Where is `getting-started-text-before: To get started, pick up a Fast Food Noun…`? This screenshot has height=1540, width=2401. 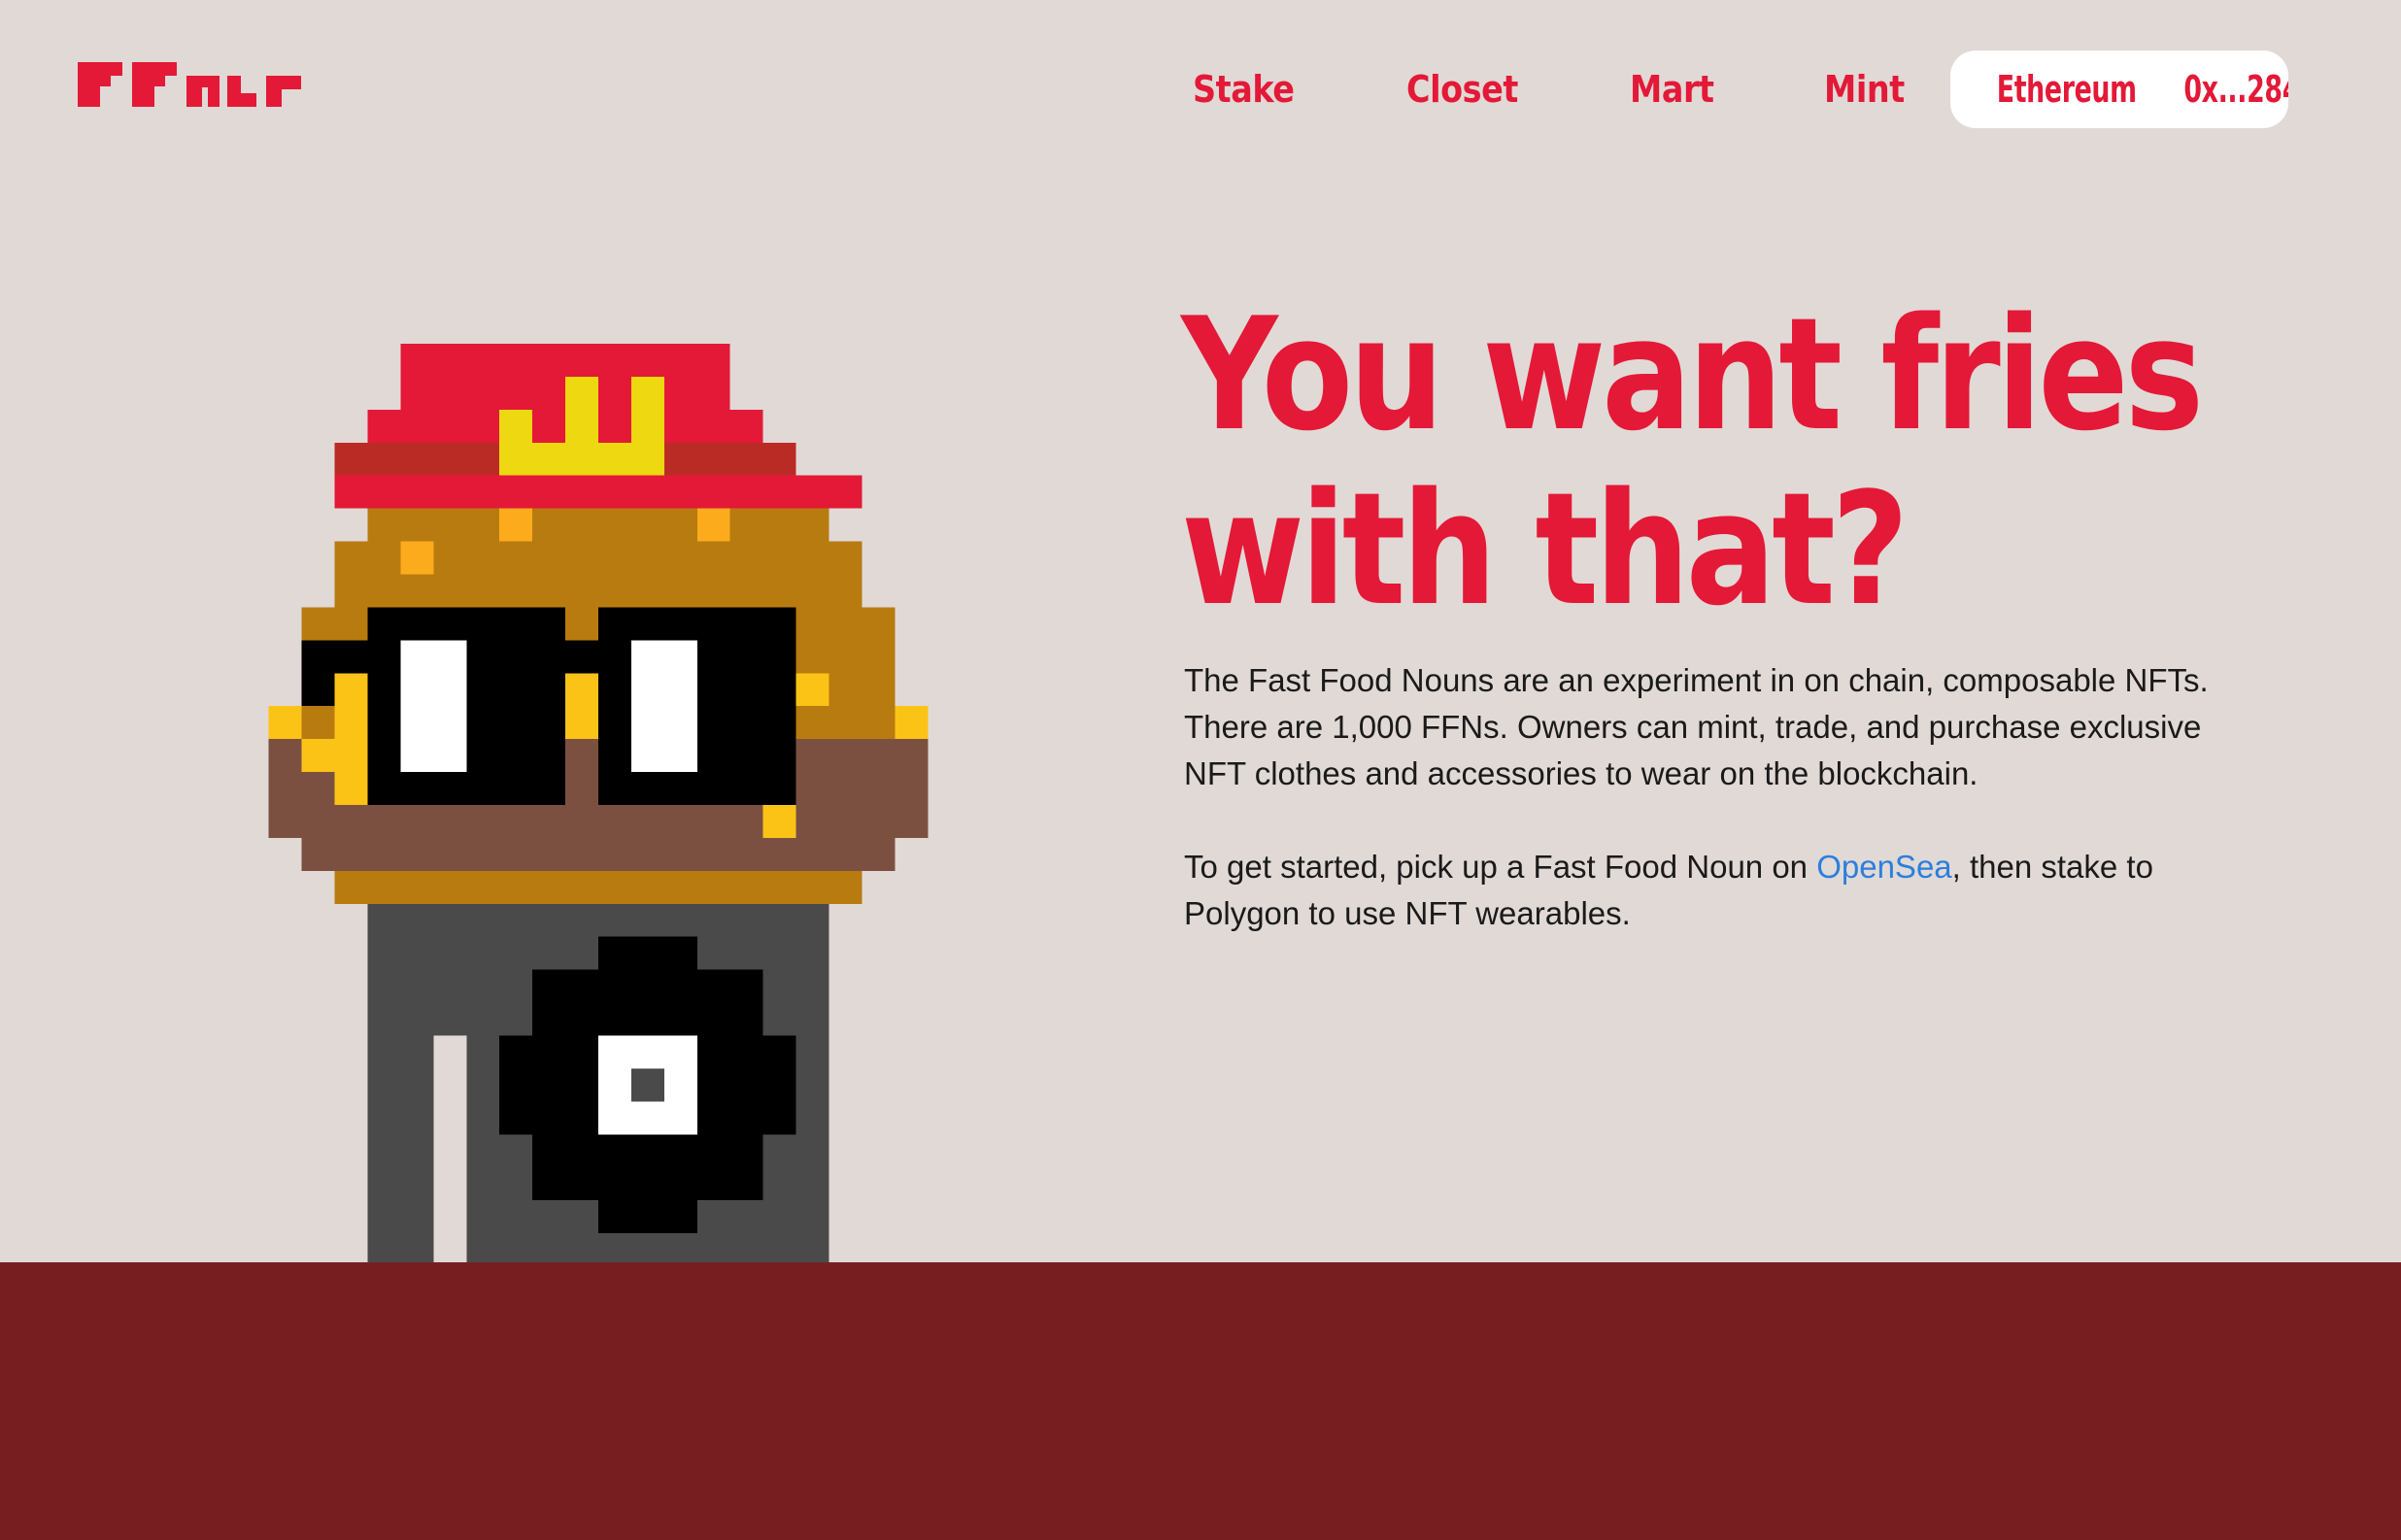 getting-started-text-before: To get started, pick up a Fast Food Noun… is located at coordinates (1501, 867).